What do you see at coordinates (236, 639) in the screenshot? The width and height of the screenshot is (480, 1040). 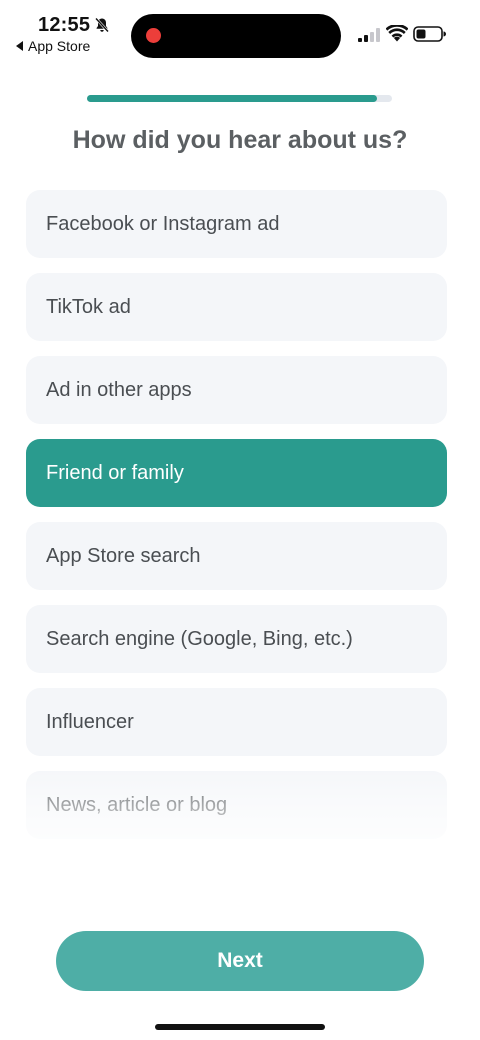 I see `option-search-engine: Search engine (Google, Bing, etc.)` at bounding box center [236, 639].